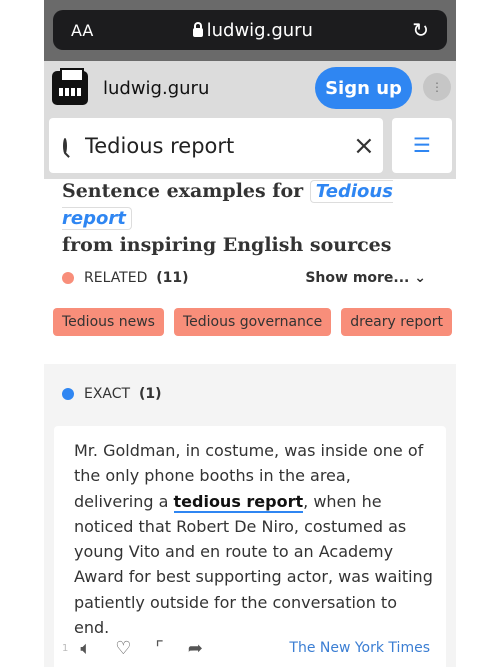  What do you see at coordinates (70, 86) in the screenshot?
I see `typewriter-logo-icon` at bounding box center [70, 86].